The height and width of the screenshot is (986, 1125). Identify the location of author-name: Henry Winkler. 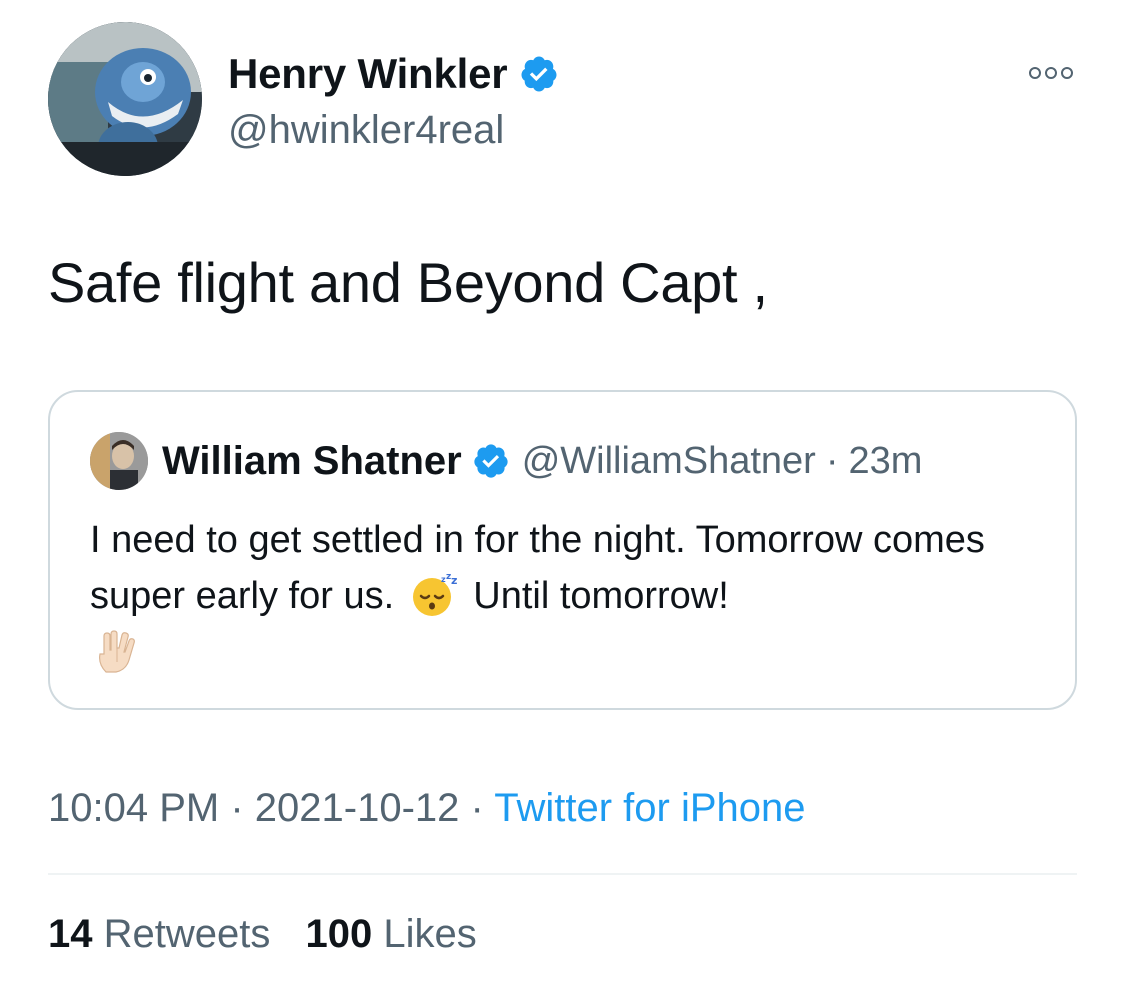
(393, 74).